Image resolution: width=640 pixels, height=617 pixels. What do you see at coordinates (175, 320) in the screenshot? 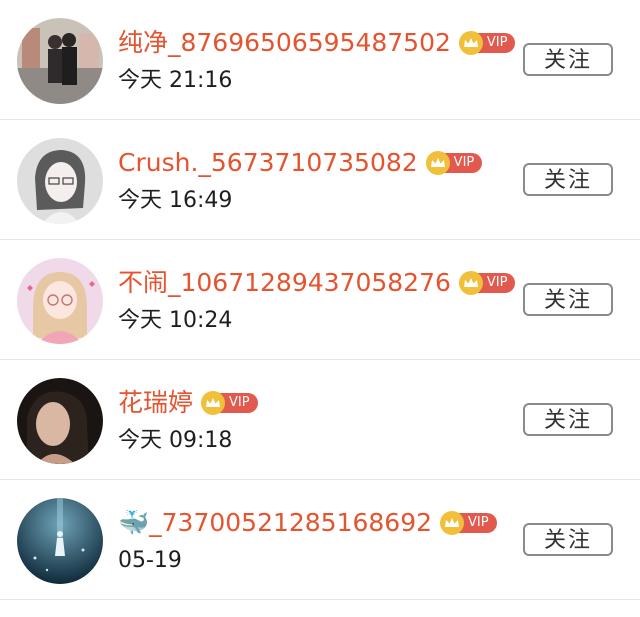
I see `timestamp: 今天 10:24` at bounding box center [175, 320].